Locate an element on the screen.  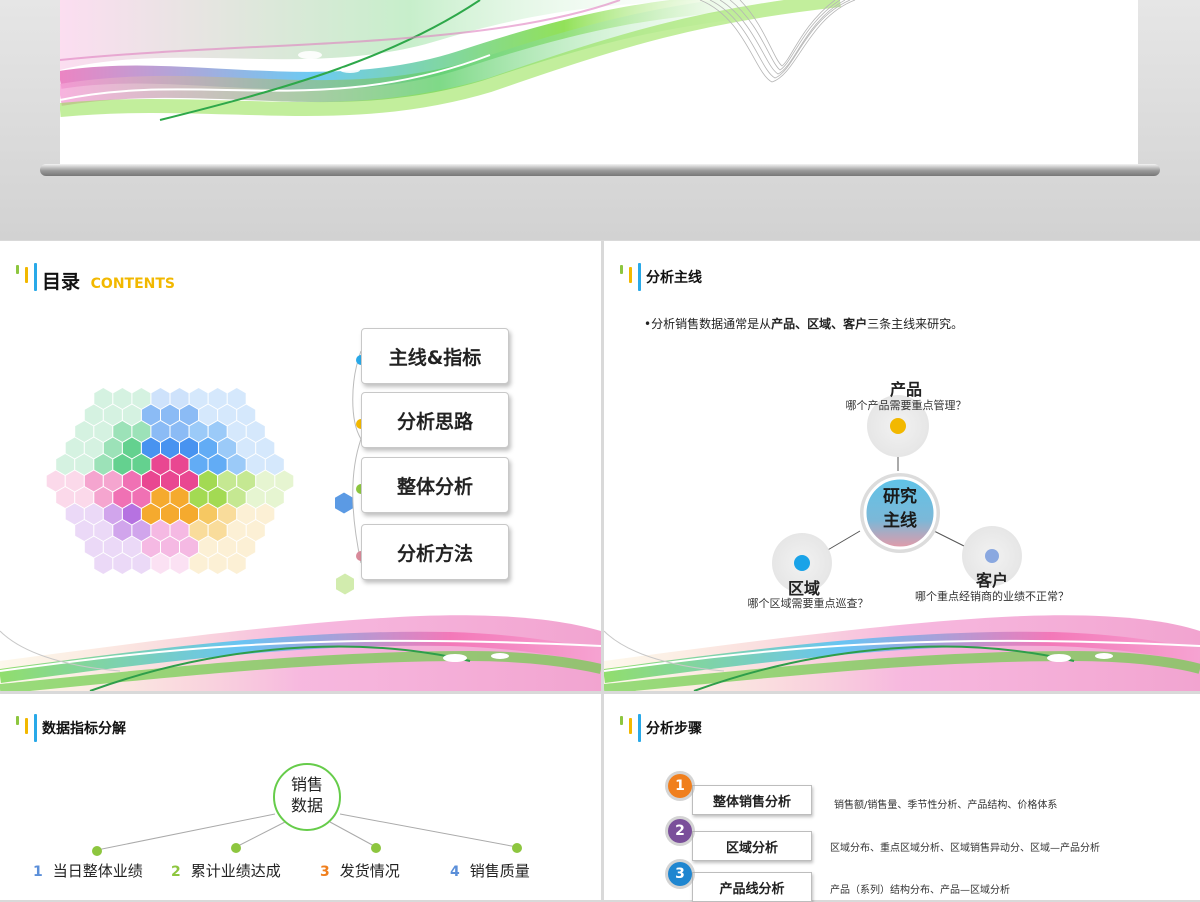
toc-item-thinking: 分析思路 is located at coordinates (435, 420).